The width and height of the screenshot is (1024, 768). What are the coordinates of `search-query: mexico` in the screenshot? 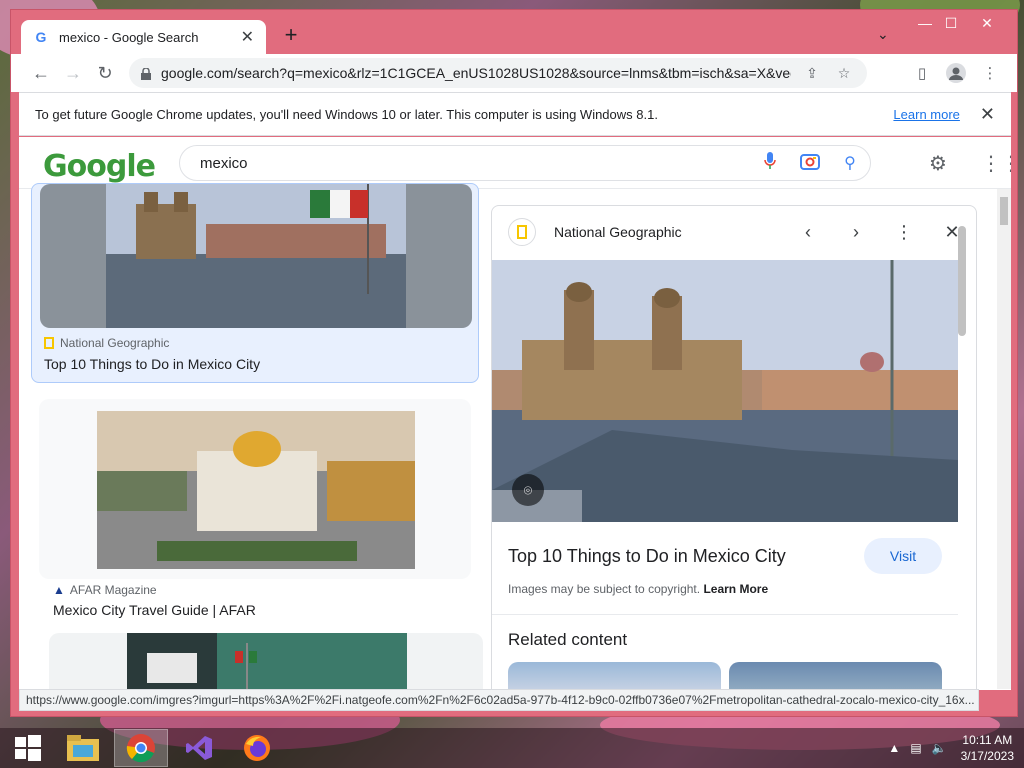 It's located at (475, 163).